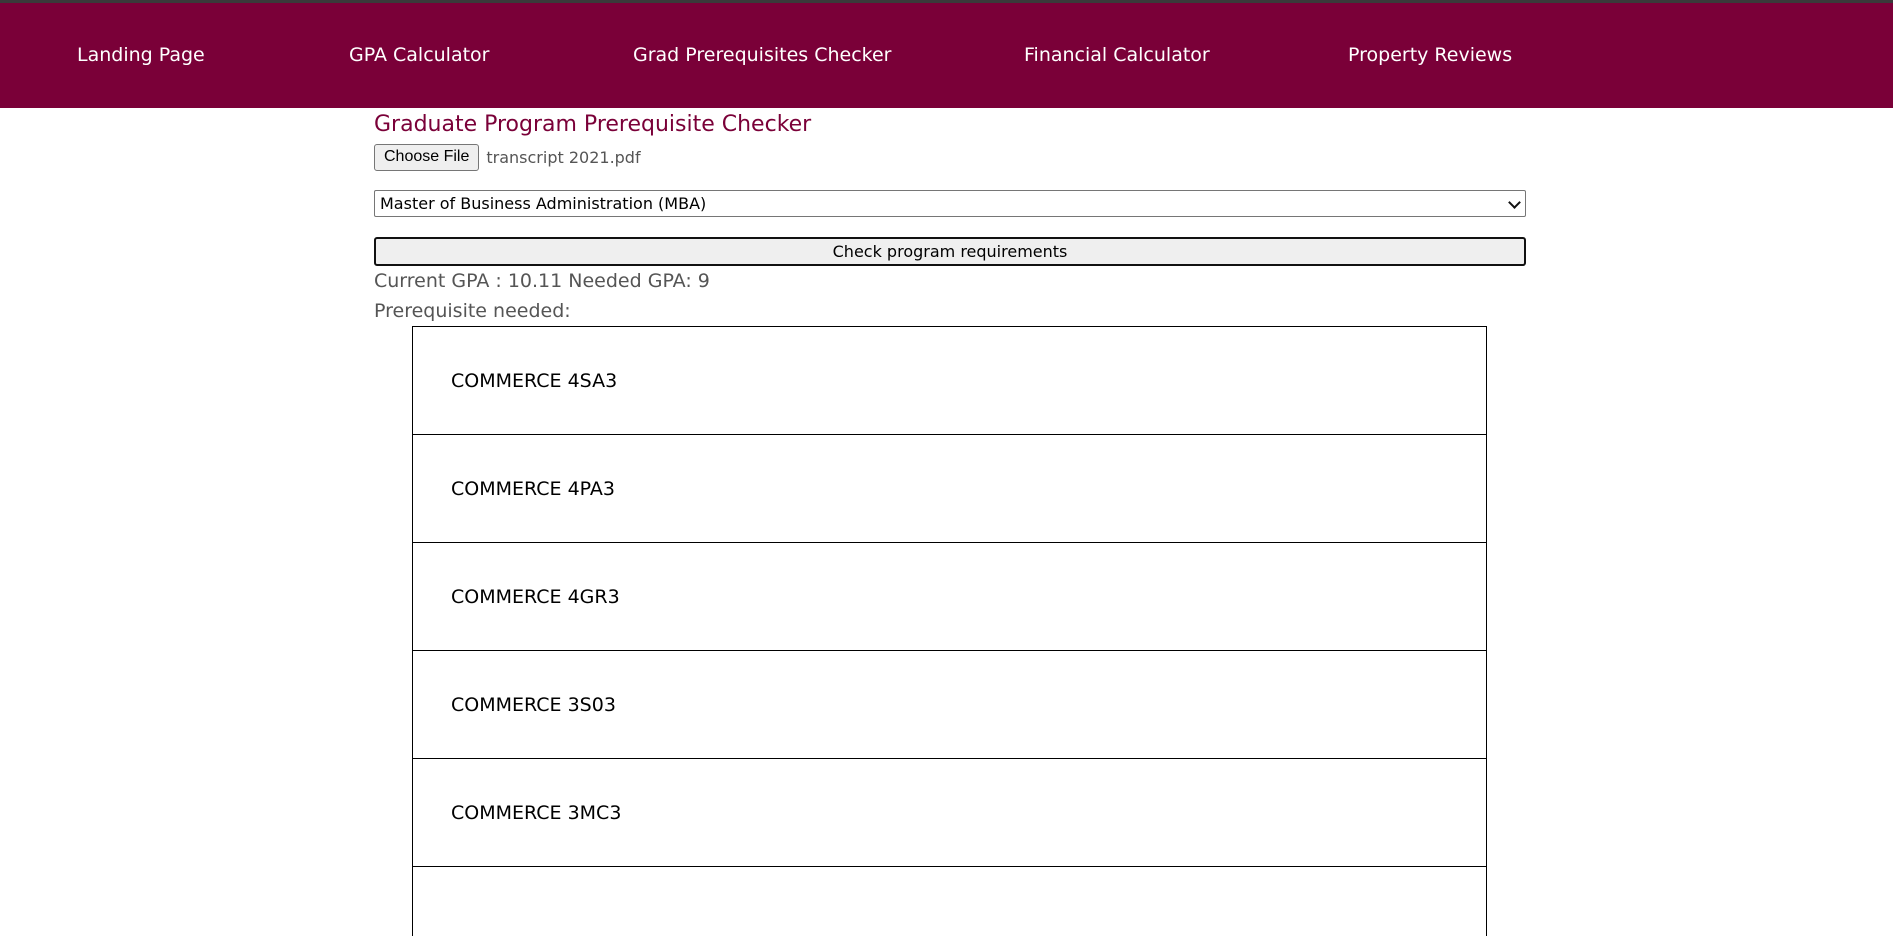 The height and width of the screenshot is (936, 1893). What do you see at coordinates (141, 55) in the screenshot?
I see `nav-landing-page: Landing Page` at bounding box center [141, 55].